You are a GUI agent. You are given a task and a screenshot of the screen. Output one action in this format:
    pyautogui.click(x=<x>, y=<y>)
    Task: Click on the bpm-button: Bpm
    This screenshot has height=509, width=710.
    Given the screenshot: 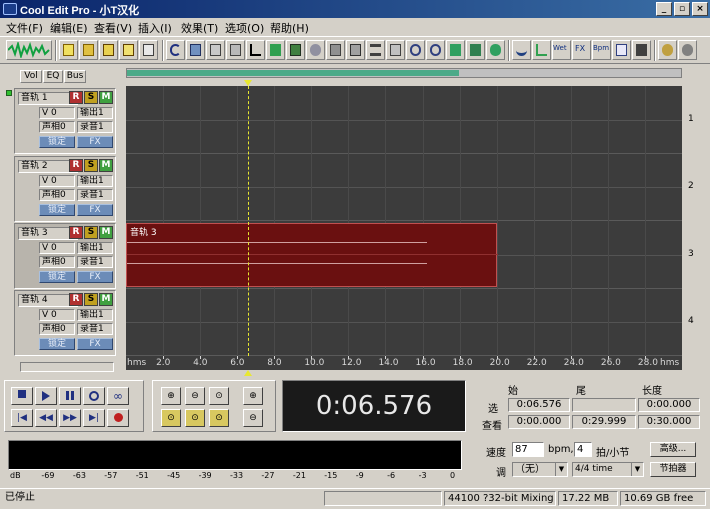 What is the action you would take?
    pyautogui.click(x=601, y=50)
    